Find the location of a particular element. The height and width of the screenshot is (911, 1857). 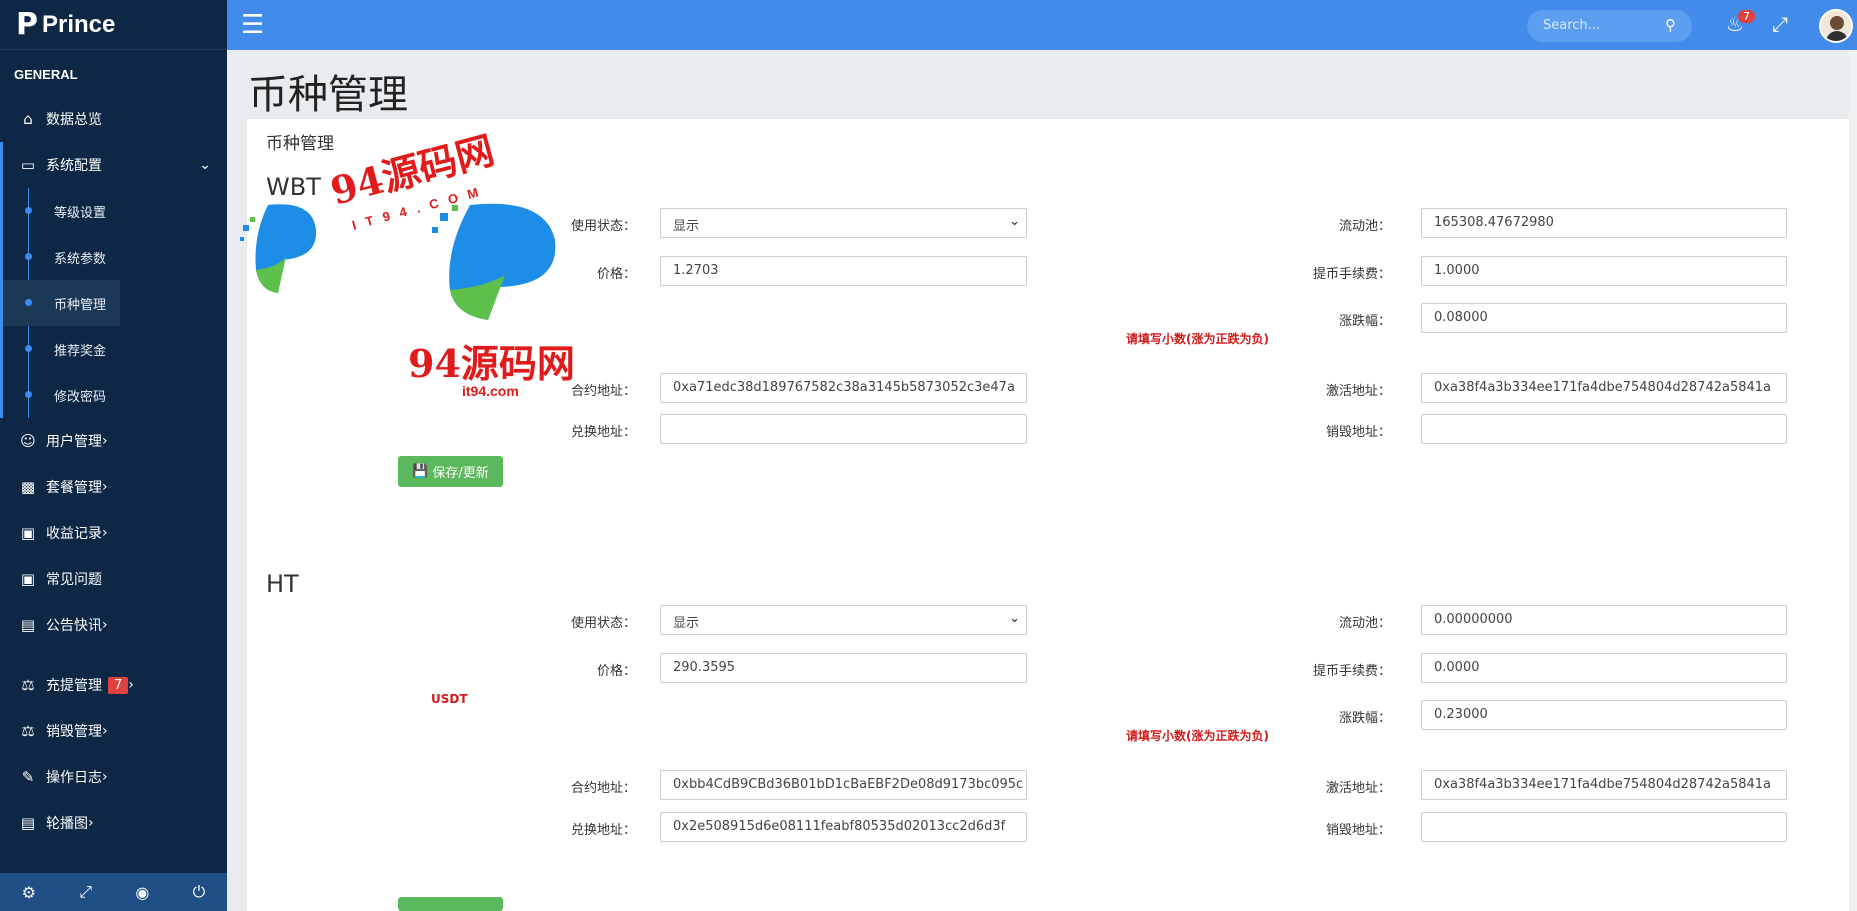

burn-label: 销毁地址： is located at coordinates (1358, 830).